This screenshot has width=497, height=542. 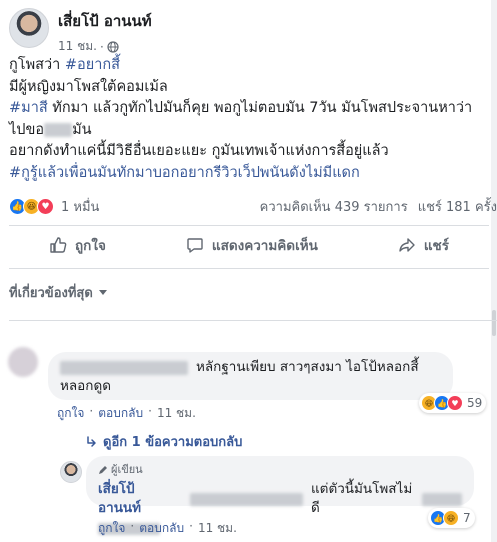 I want to click on comment-like-link: ถูกใจ, so click(x=70, y=413).